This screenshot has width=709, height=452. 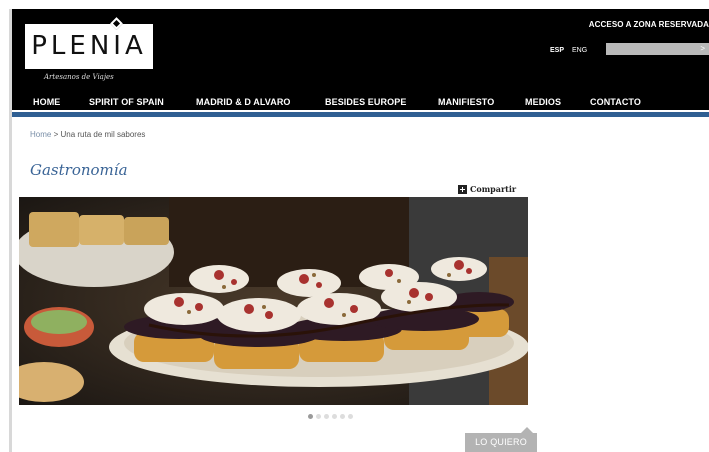 I want to click on language-esp: ESP, so click(x=557, y=50).